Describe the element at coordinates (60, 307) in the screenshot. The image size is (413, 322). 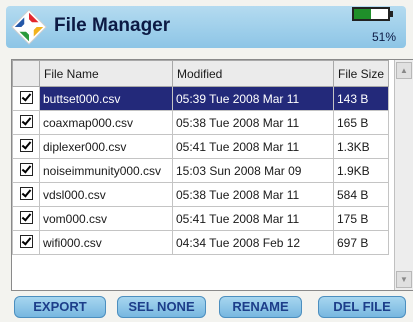
I see `export-button: EXPORT` at that location.